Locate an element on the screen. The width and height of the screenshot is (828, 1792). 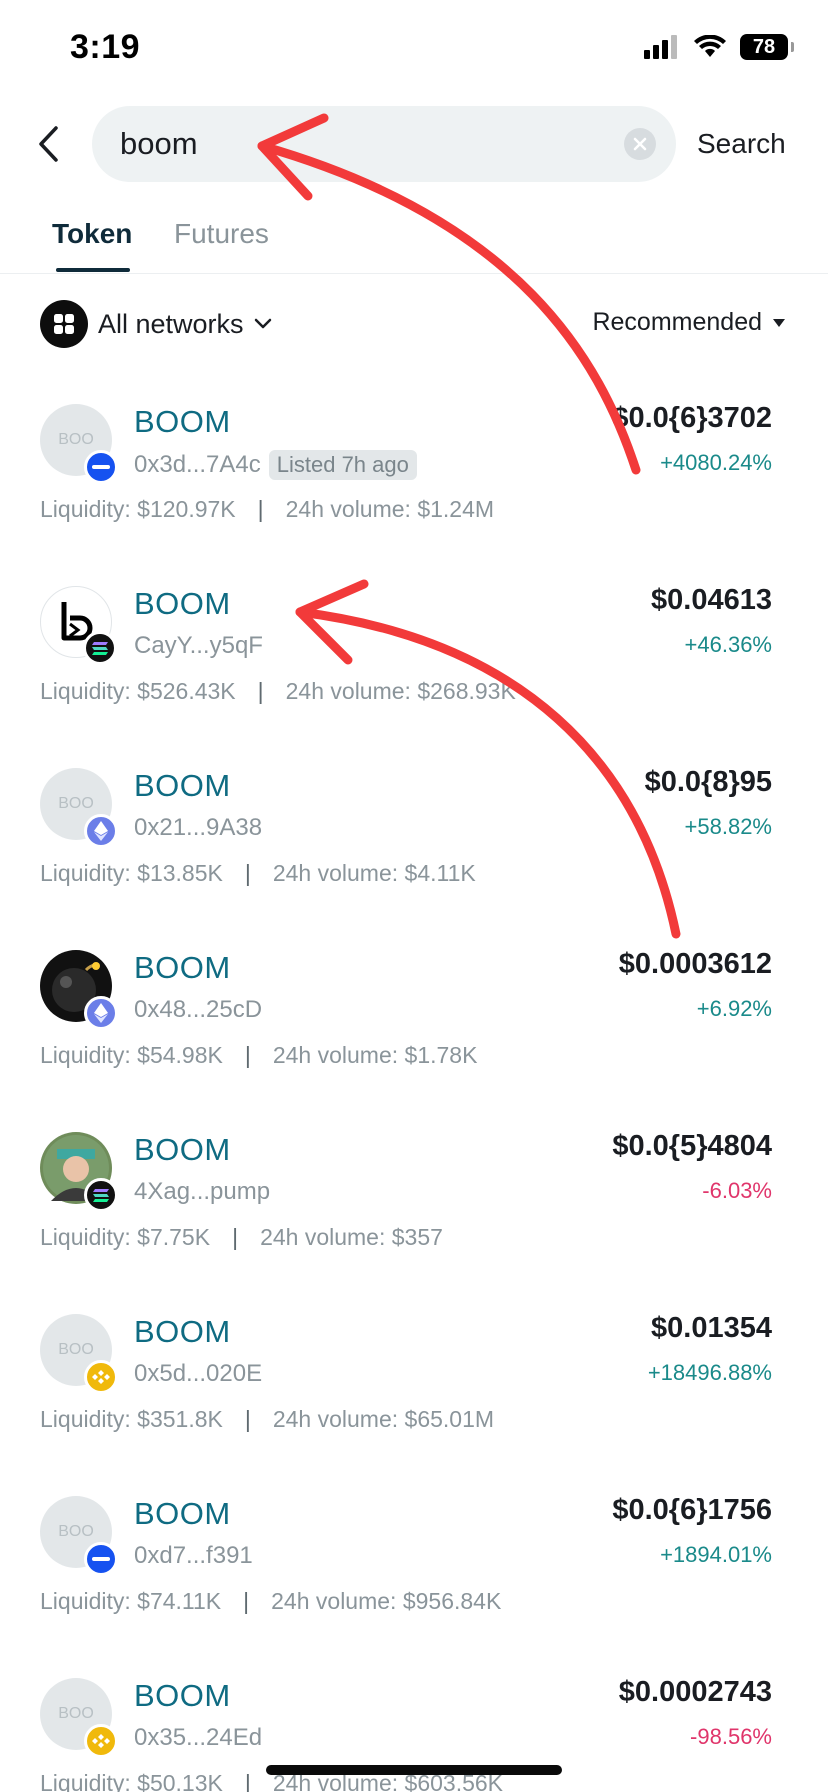
sort-label: Recommended is located at coordinates (677, 322).